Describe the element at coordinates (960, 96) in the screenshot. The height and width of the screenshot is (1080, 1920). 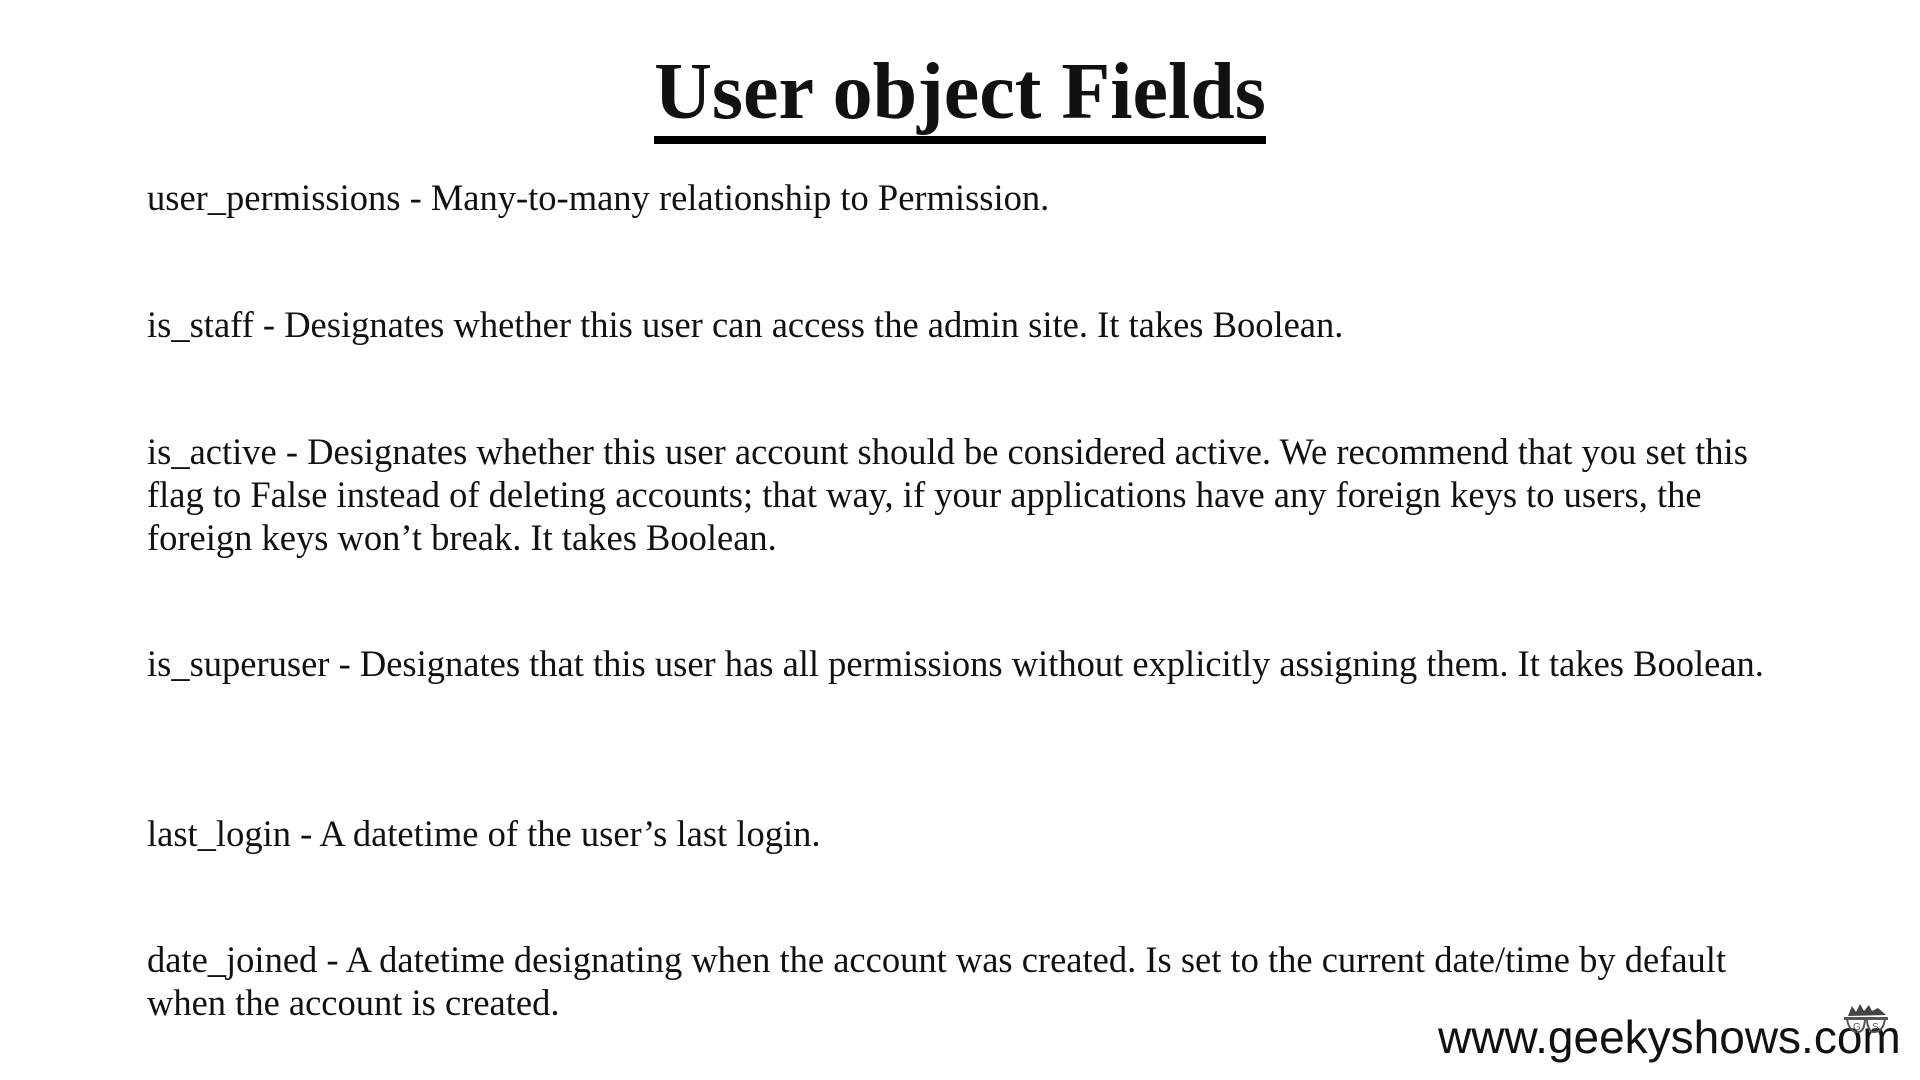
I see `page-title-text: User object Fields` at that location.